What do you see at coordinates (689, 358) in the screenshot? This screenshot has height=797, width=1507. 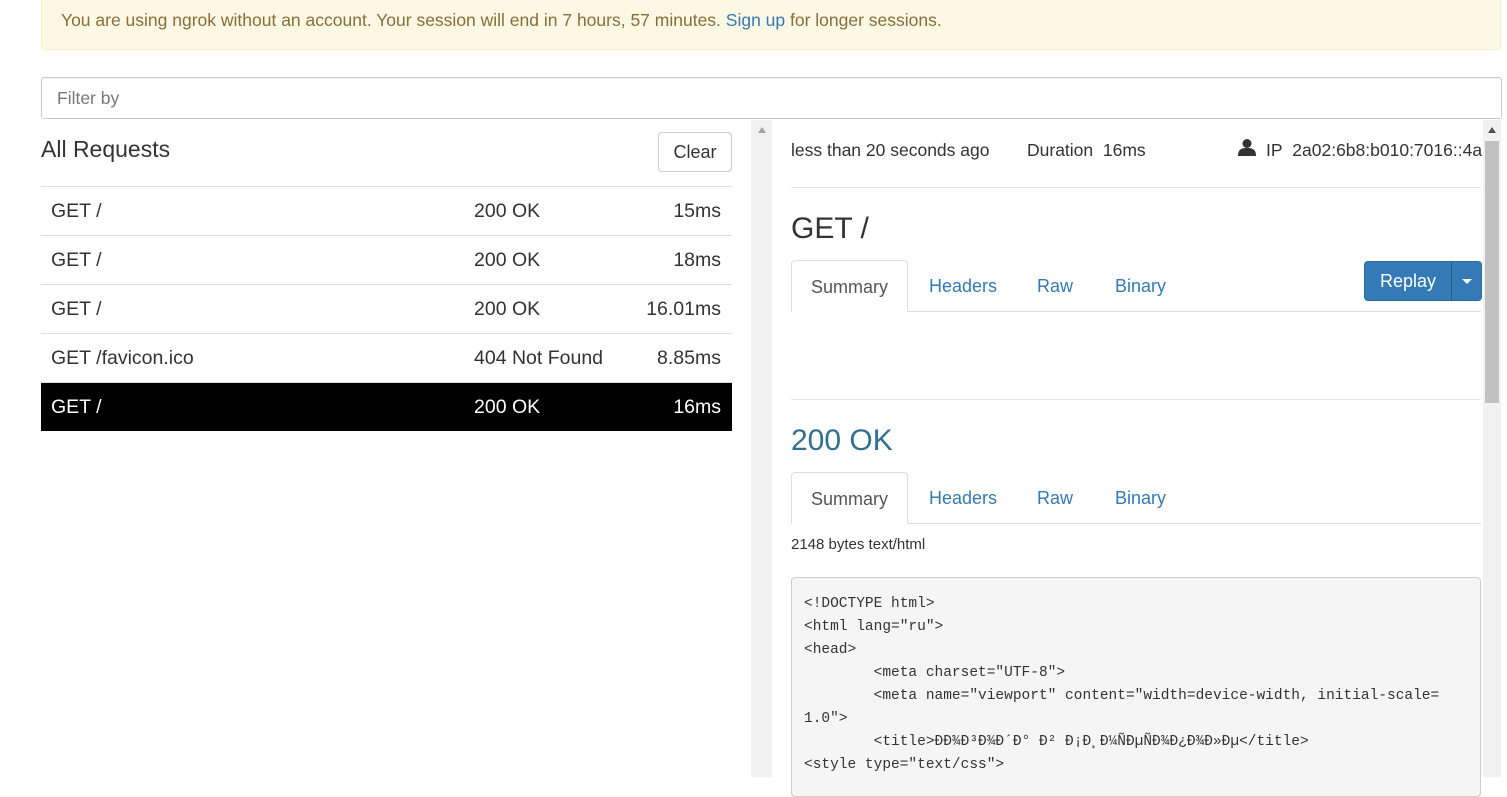 I see `duration-cell: 8.85ms` at bounding box center [689, 358].